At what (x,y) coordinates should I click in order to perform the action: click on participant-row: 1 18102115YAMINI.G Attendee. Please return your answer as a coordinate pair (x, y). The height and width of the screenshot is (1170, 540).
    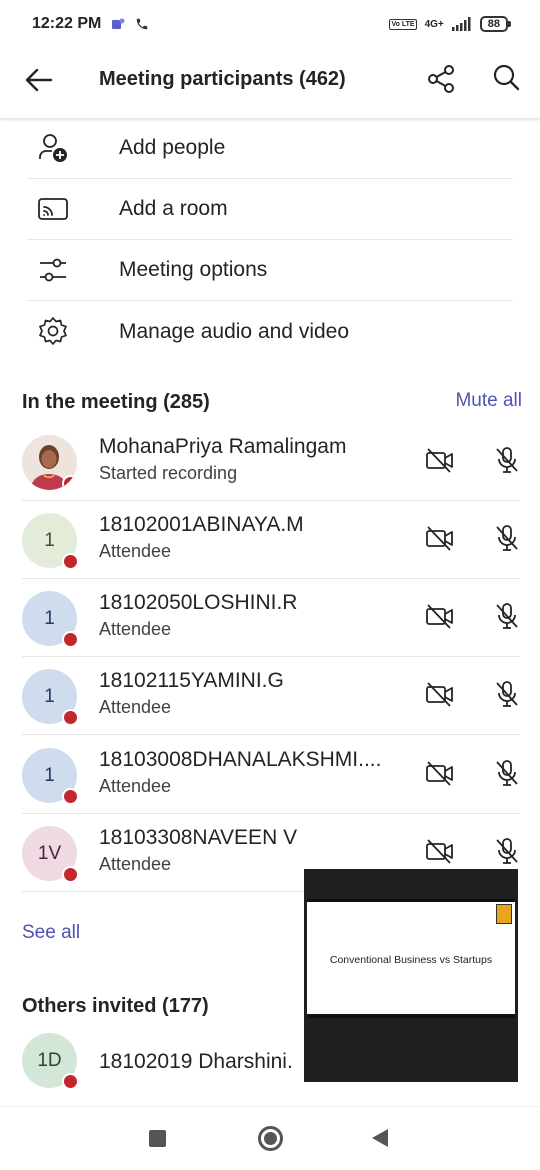
    Looking at the image, I should click on (270, 696).